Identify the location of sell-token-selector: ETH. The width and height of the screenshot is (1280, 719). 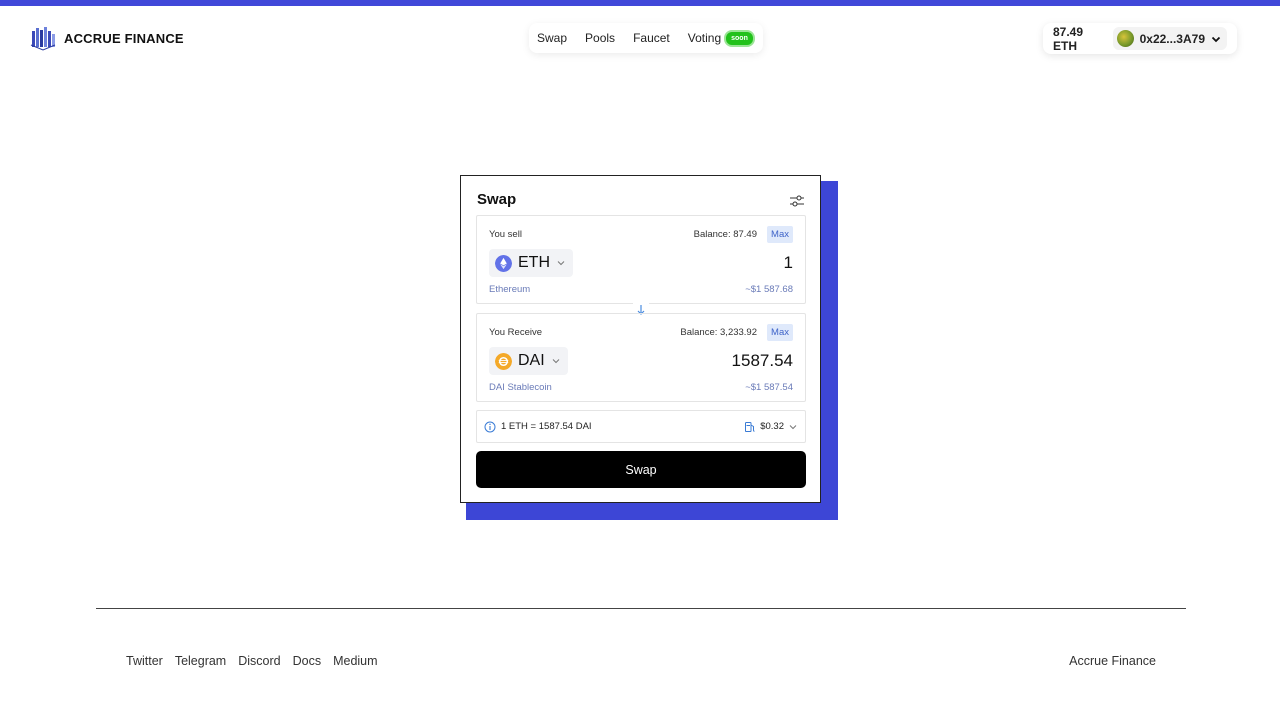
(531, 263).